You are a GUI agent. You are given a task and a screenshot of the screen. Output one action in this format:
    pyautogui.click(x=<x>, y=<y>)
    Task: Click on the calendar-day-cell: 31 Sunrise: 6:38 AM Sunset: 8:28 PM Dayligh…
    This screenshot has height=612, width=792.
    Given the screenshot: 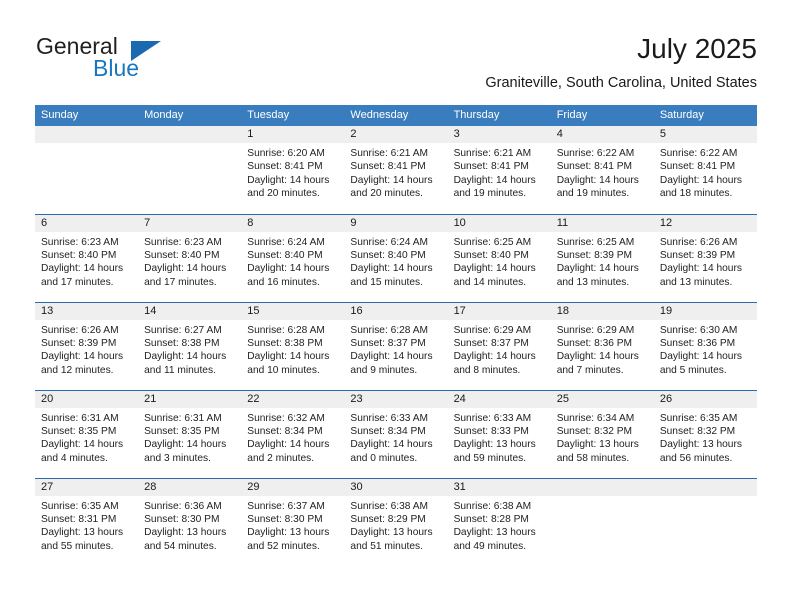 What is the action you would take?
    pyautogui.click(x=499, y=521)
    